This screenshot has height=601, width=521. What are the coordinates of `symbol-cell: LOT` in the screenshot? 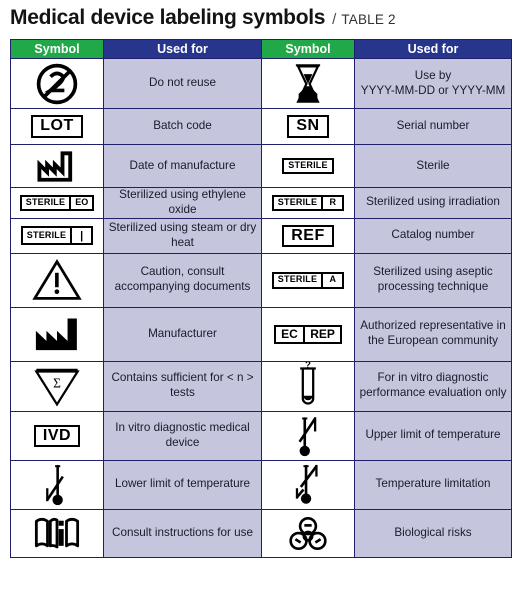 It's located at (57, 126).